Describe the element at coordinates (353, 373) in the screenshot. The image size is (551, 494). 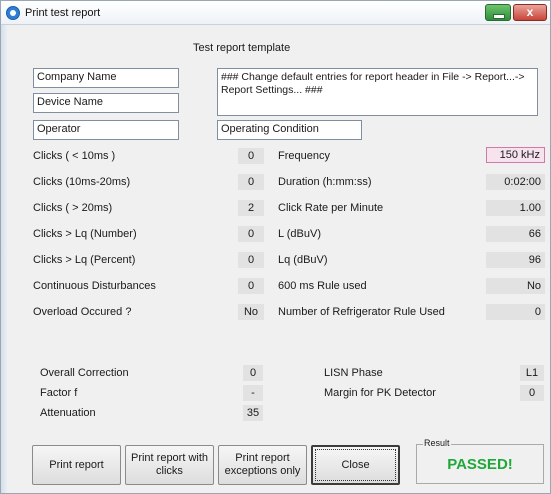
I see `lisn-phase-label: LISN Phase` at that location.